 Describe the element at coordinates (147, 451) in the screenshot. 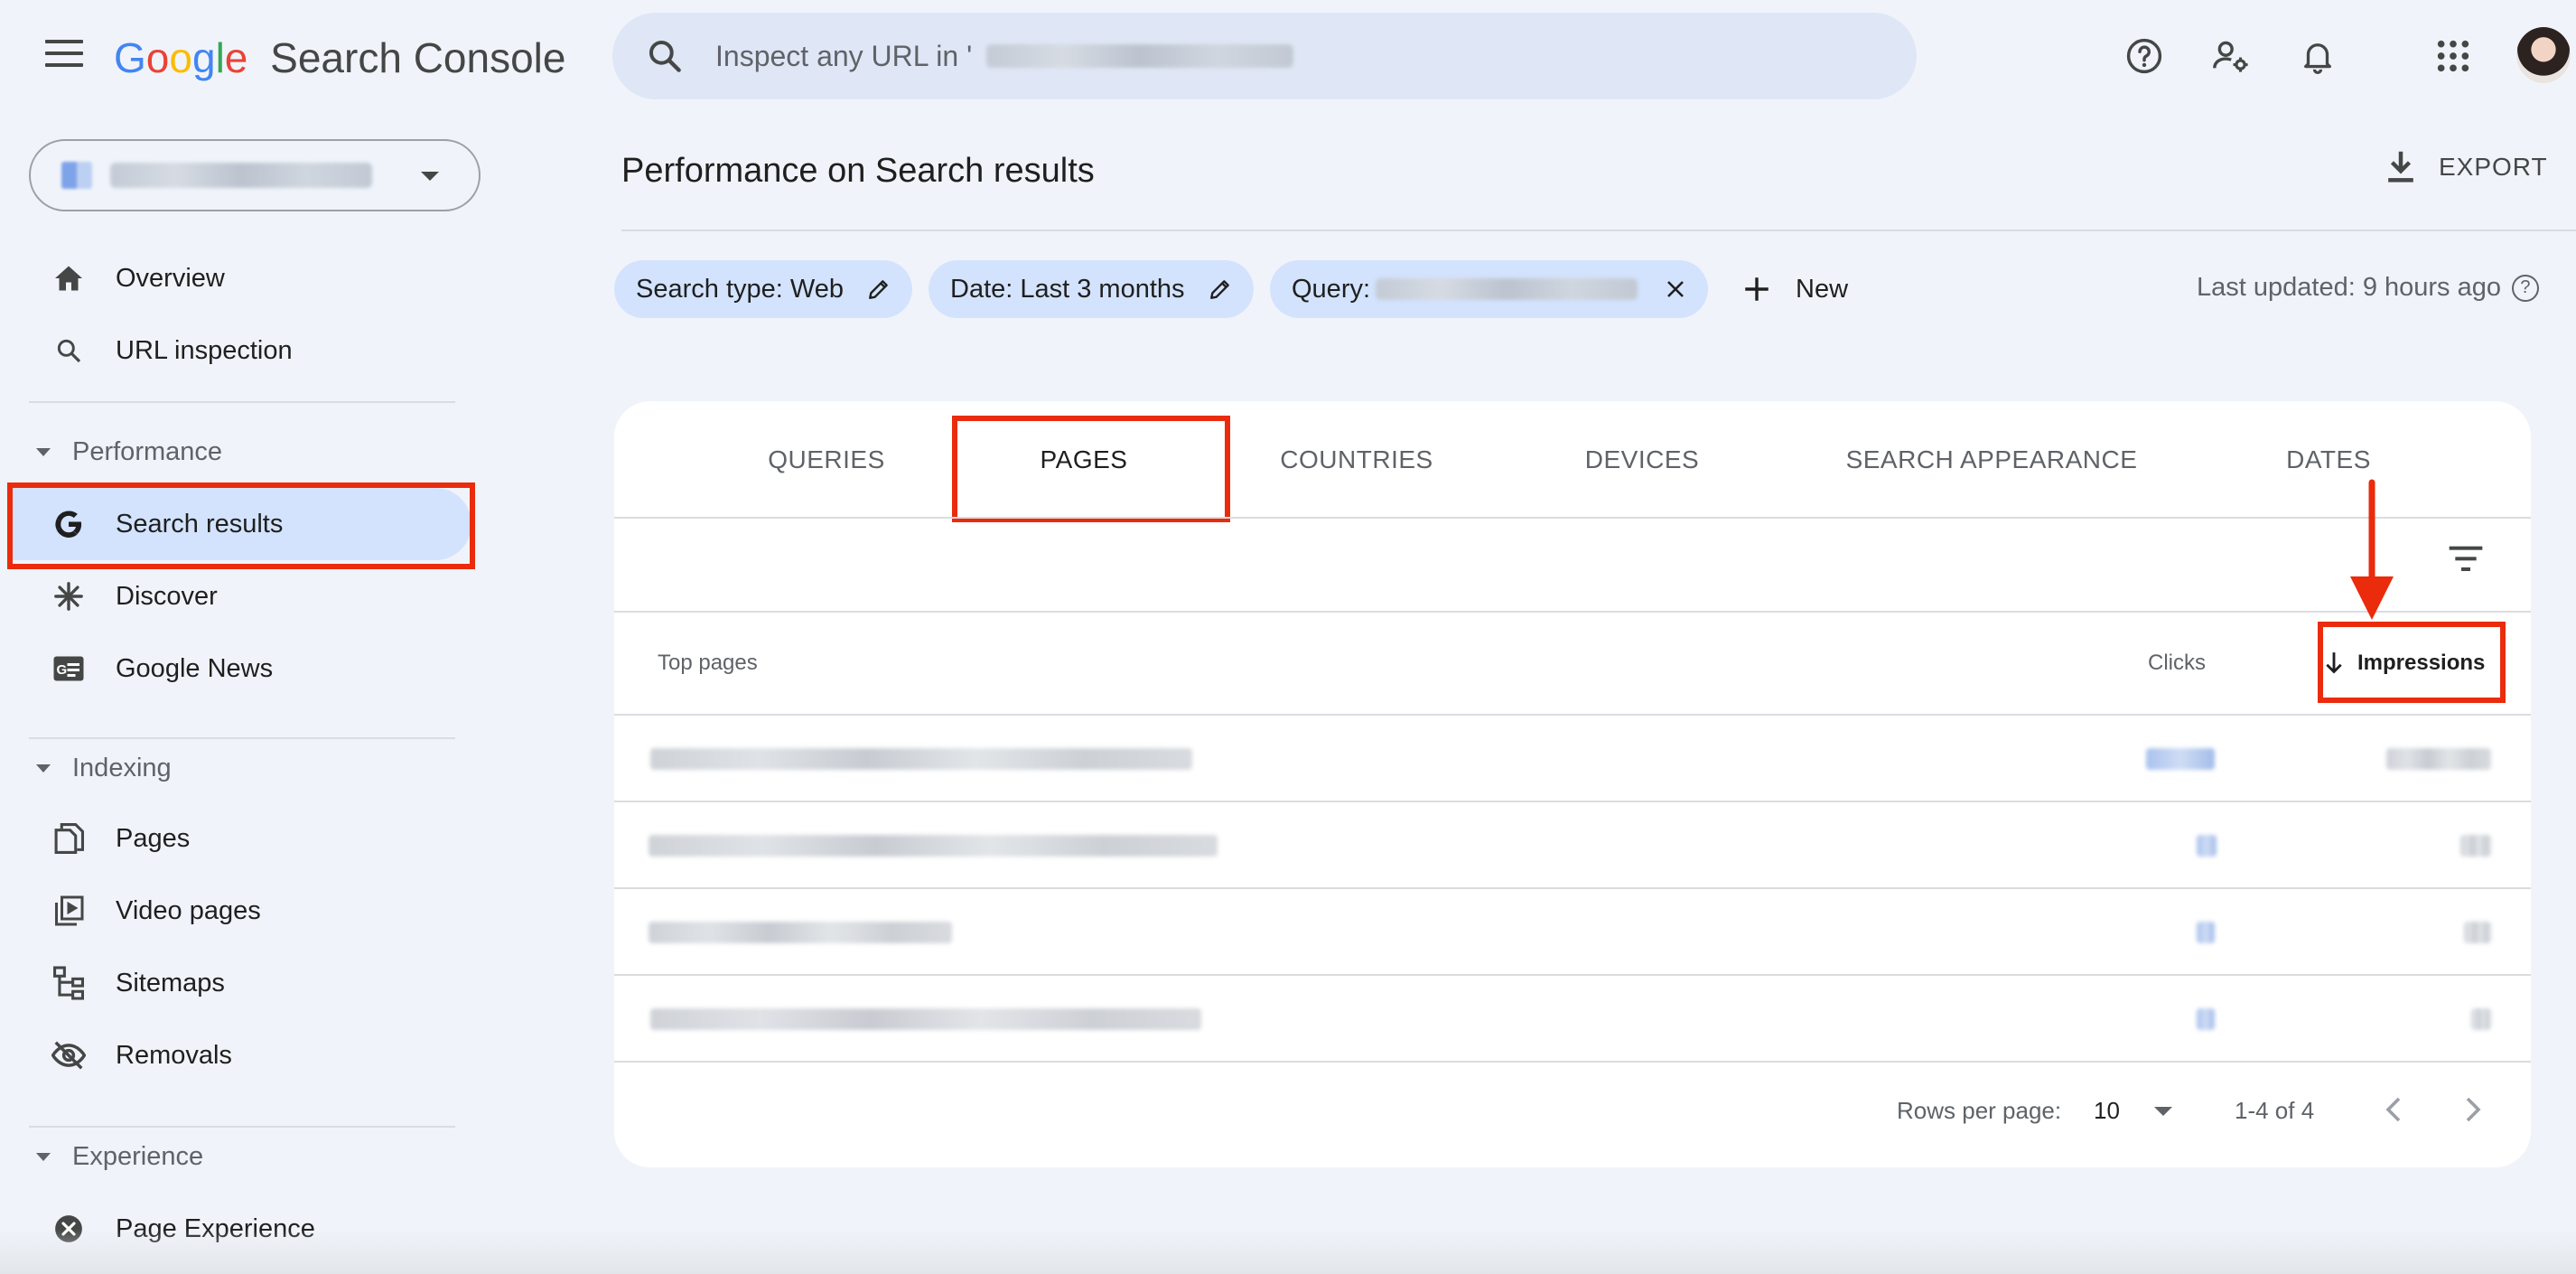

I see `section-heading: Performance` at that location.